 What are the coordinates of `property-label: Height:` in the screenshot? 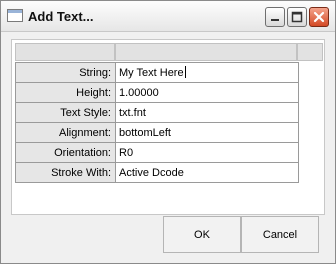 It's located at (65, 92).